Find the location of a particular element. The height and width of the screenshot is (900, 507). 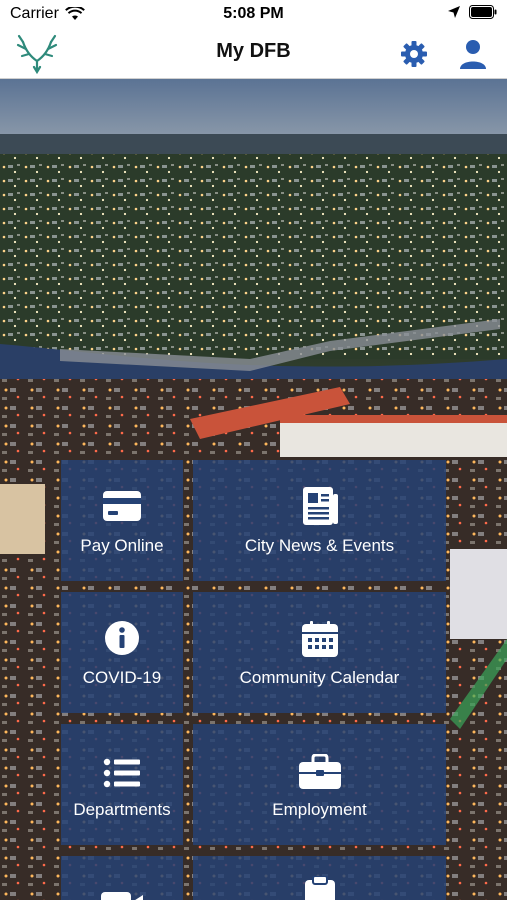

list-icon is located at coordinates (121, 773).